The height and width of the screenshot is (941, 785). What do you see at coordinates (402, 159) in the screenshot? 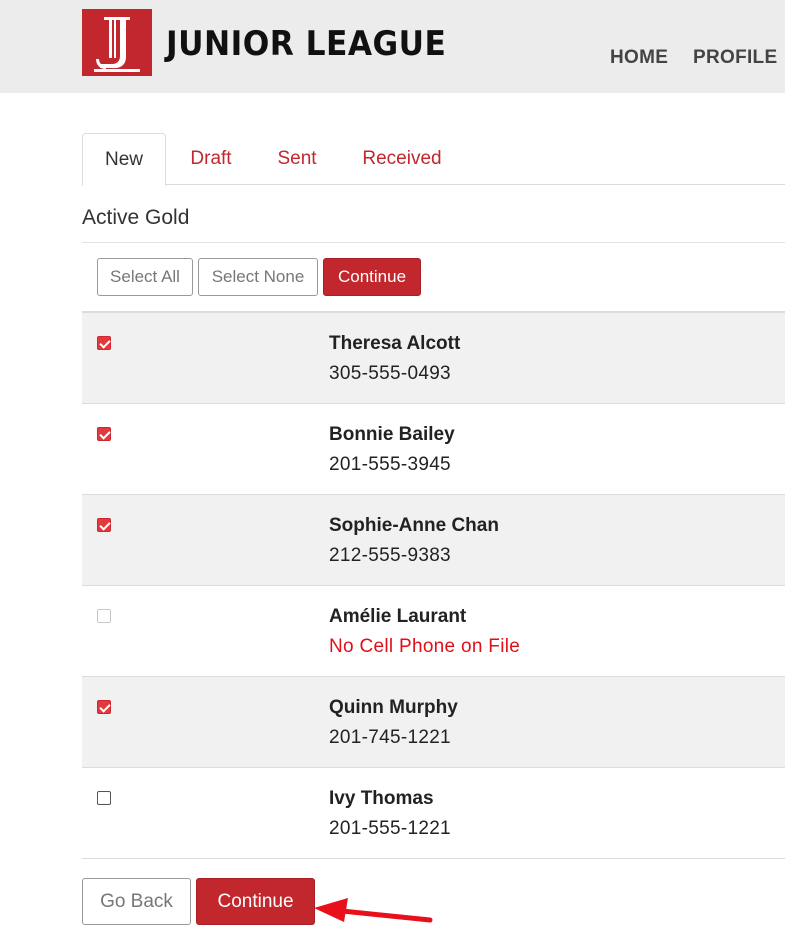
I see `tab-received: Received` at bounding box center [402, 159].